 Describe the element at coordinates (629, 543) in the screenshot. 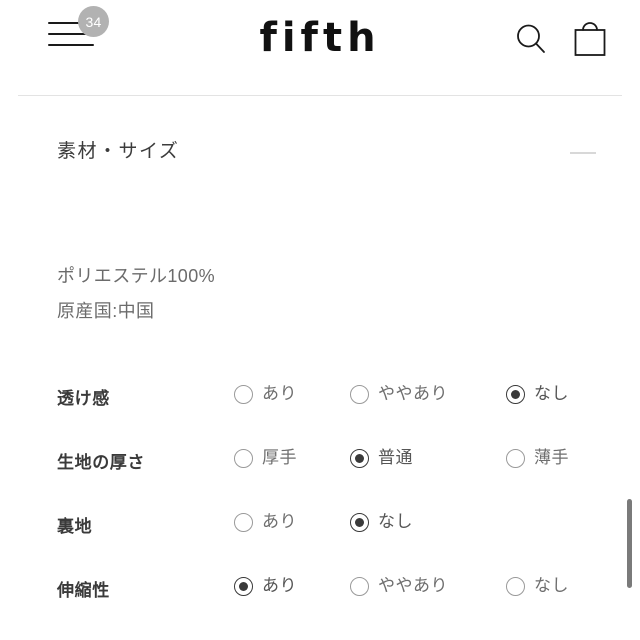

I see `vertical-scrollbar-thumb` at that location.